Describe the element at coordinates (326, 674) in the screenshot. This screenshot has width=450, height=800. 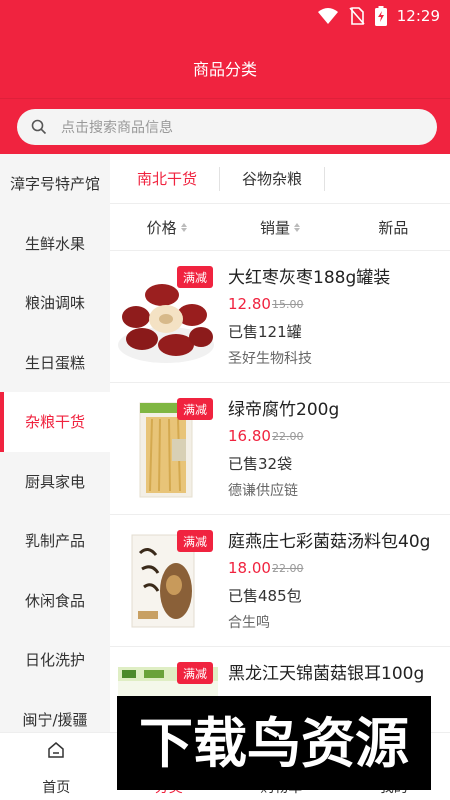
I see `product-name: 黑龙江天锦菌菇银耳100g` at that location.